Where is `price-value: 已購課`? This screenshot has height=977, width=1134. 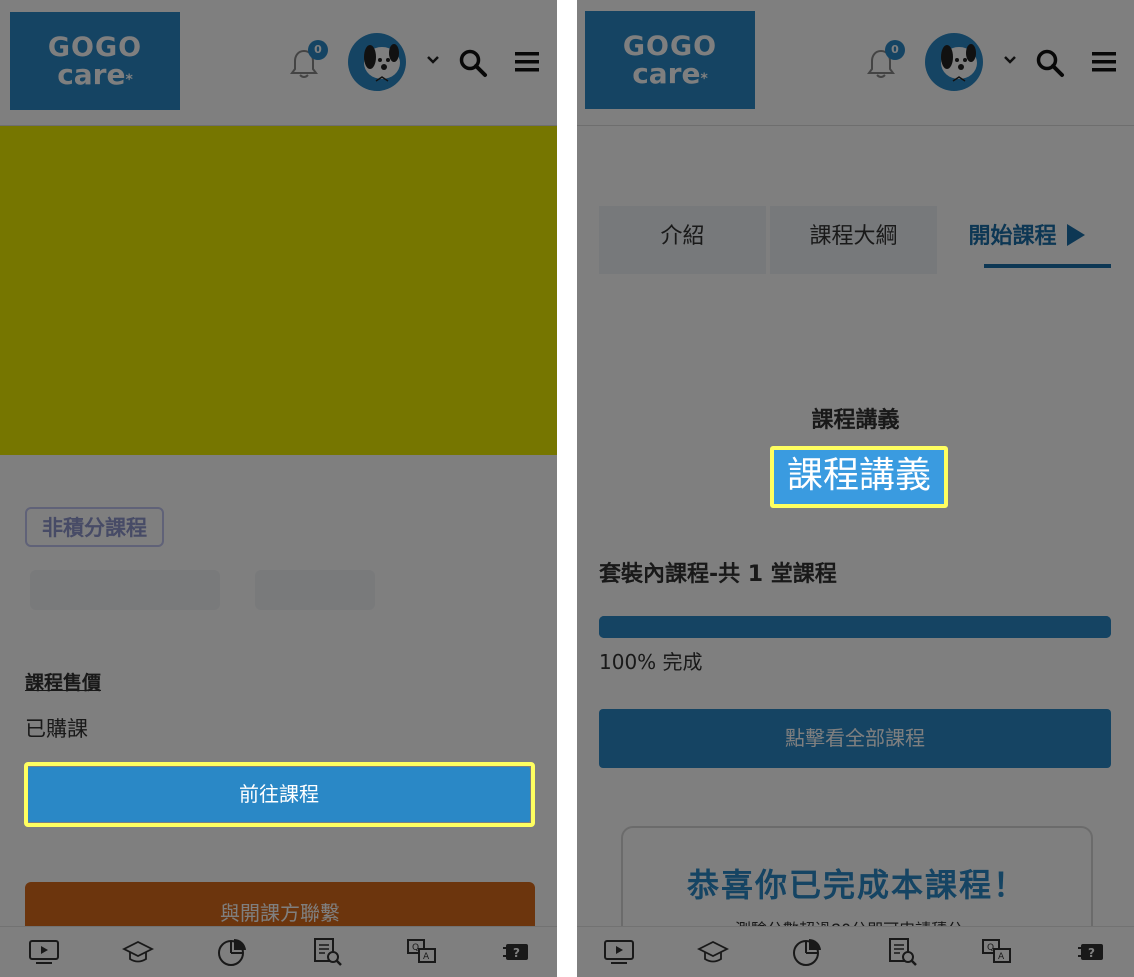 price-value: 已購課 is located at coordinates (56, 729).